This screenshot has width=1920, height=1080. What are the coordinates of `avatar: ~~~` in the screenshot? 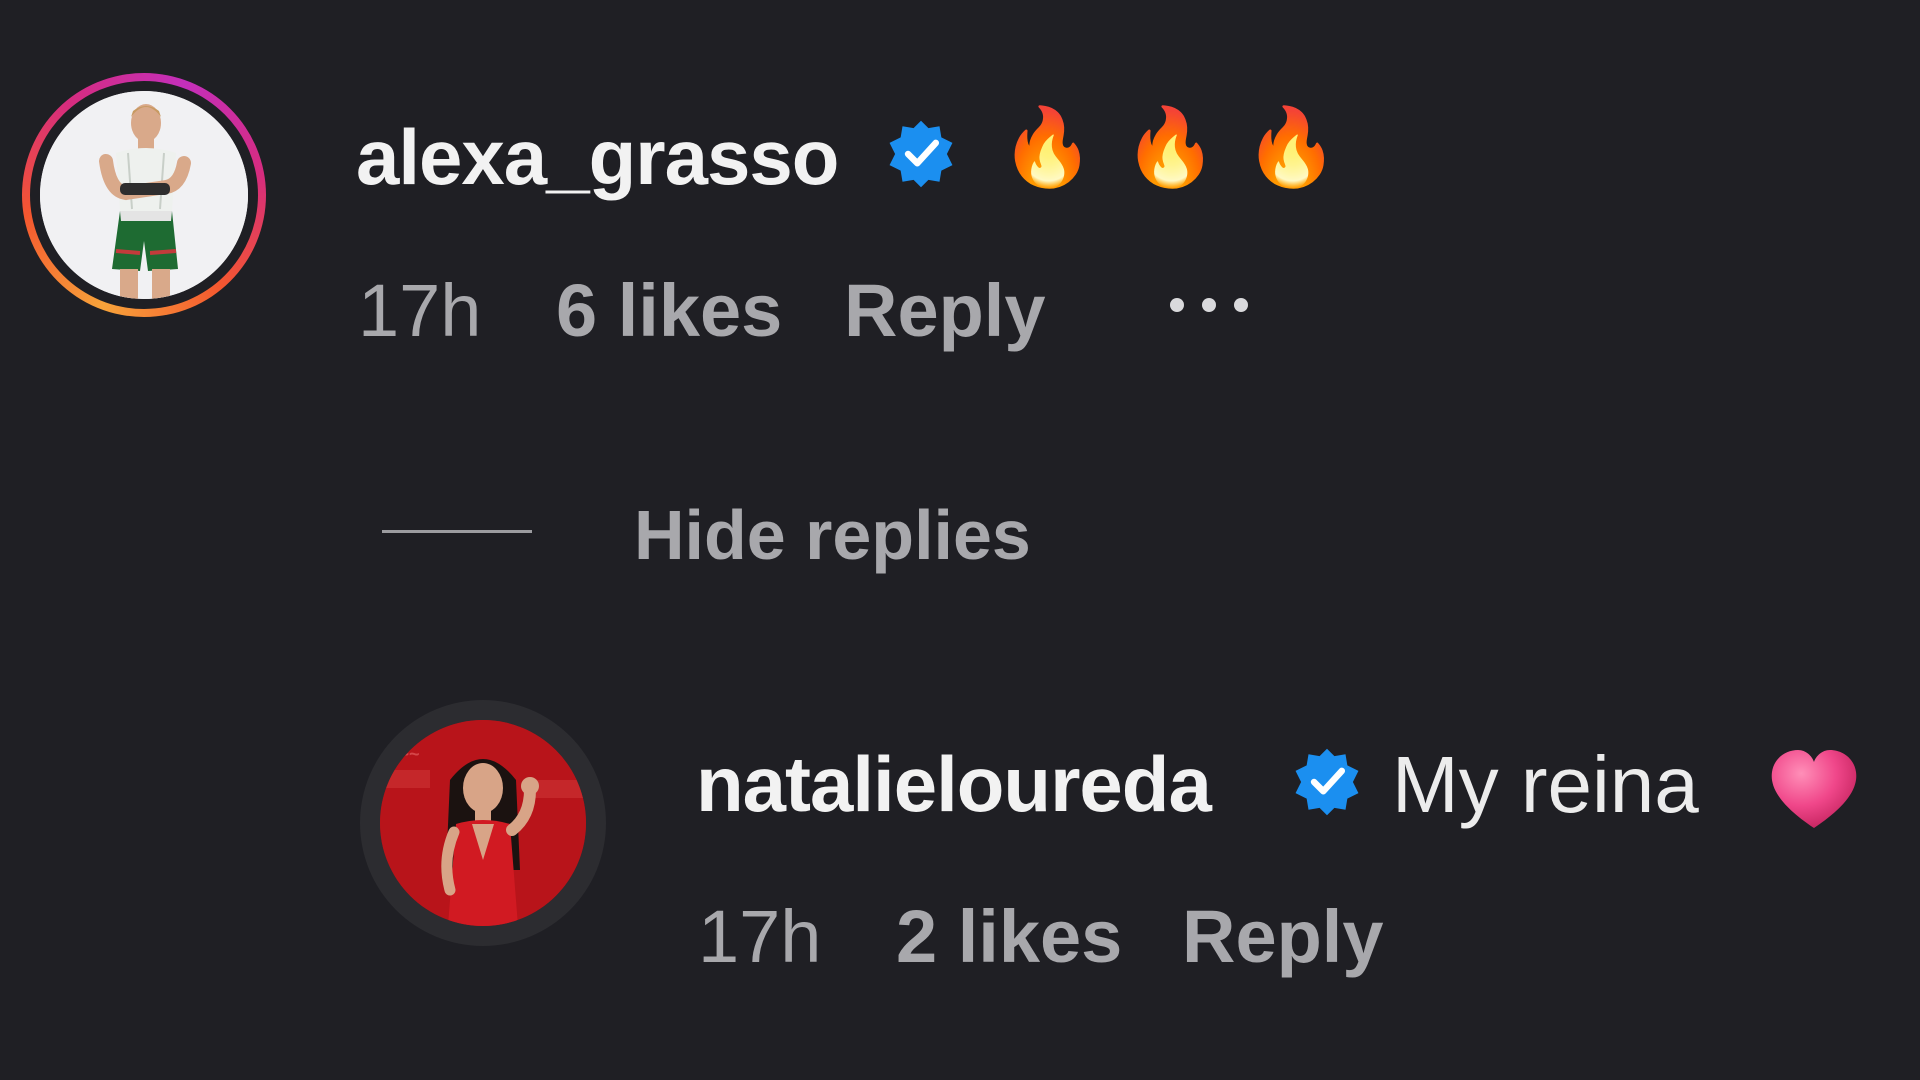 It's located at (483, 823).